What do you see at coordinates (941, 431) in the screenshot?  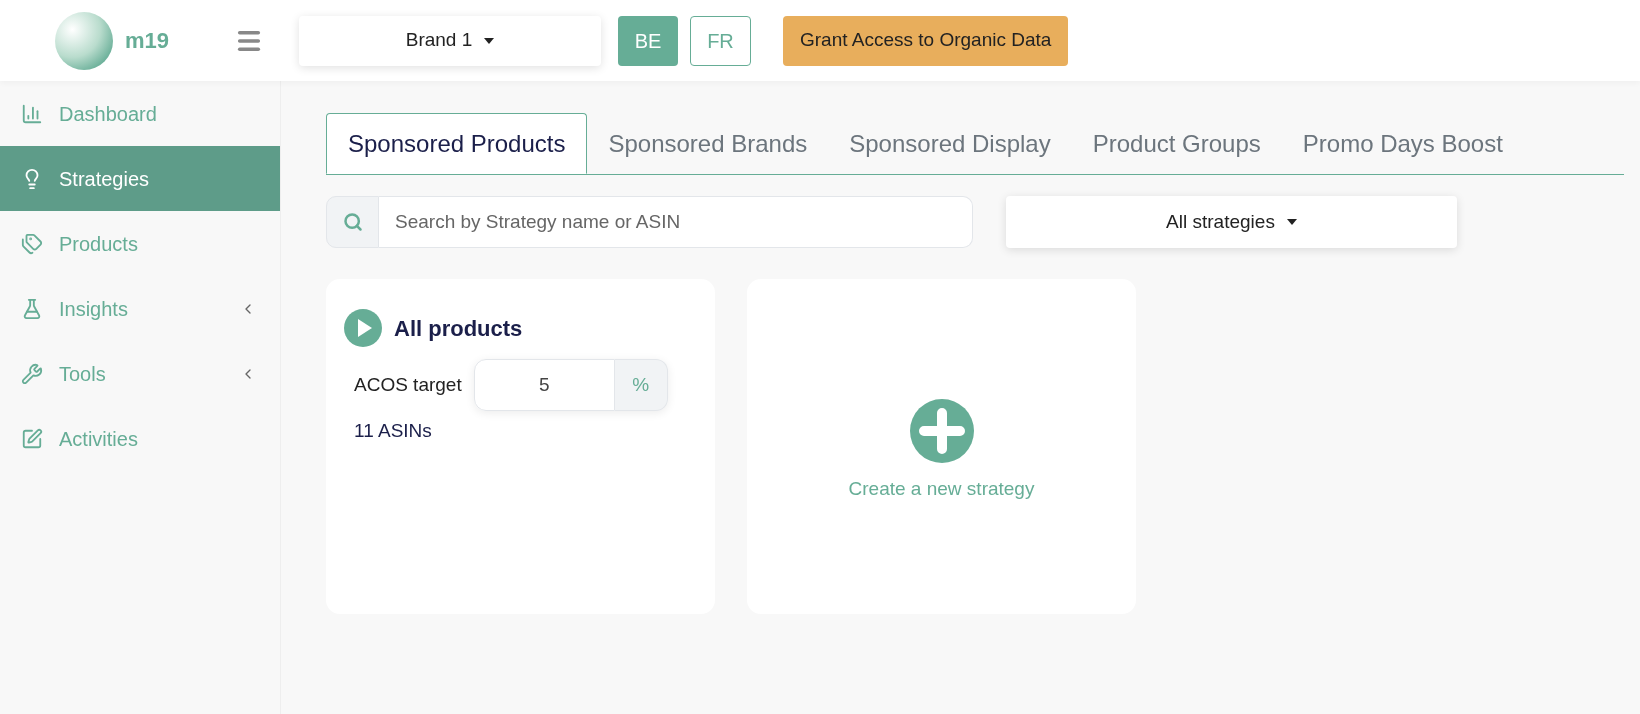 I see `plus-icon` at bounding box center [941, 431].